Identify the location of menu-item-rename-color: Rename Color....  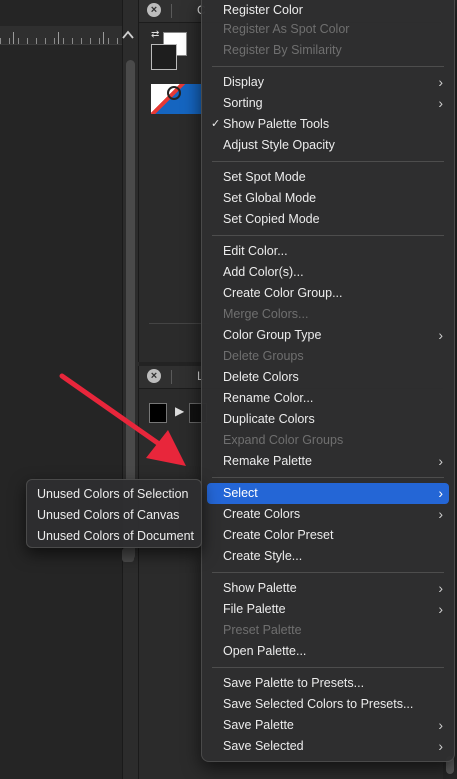
(328, 398).